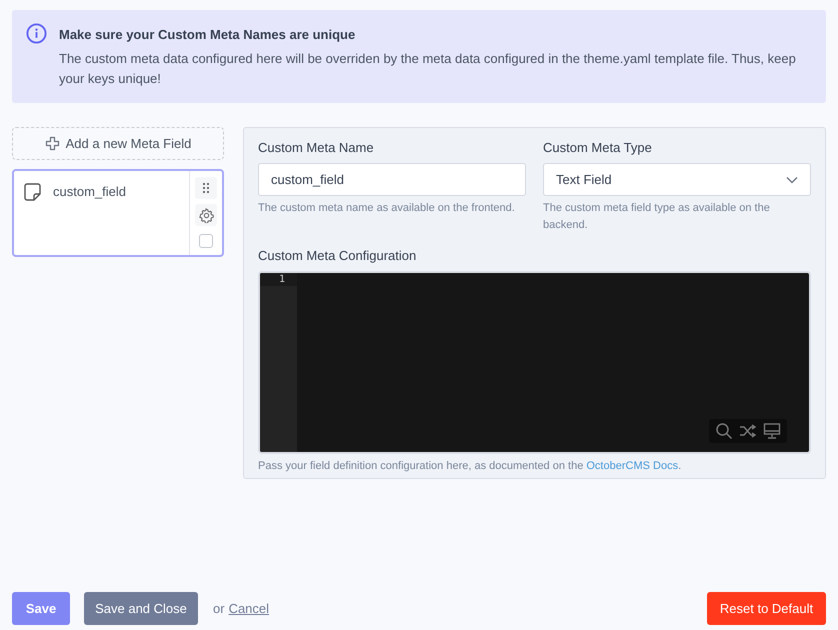 This screenshot has width=838, height=630. I want to click on type-select: Text Field, so click(677, 179).